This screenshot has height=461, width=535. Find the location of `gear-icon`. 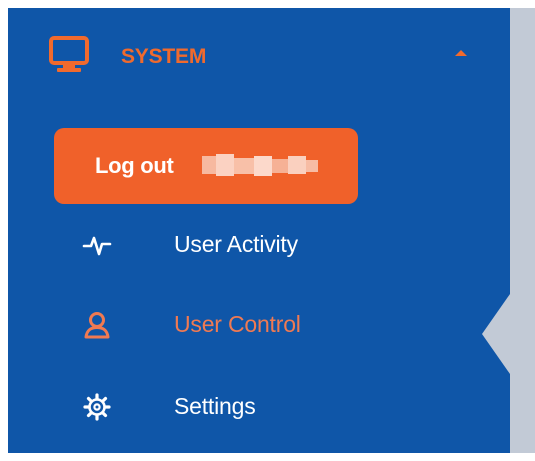

gear-icon is located at coordinates (97, 407).